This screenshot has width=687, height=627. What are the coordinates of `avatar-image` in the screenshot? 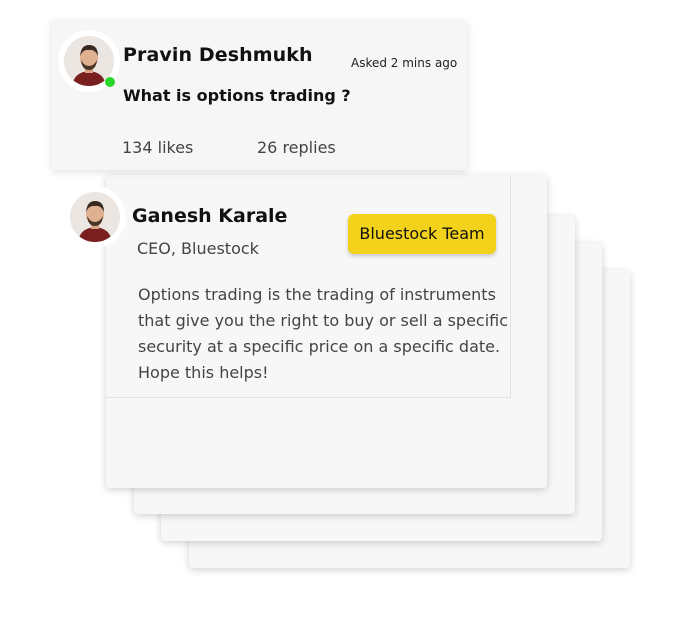 It's located at (95, 217).